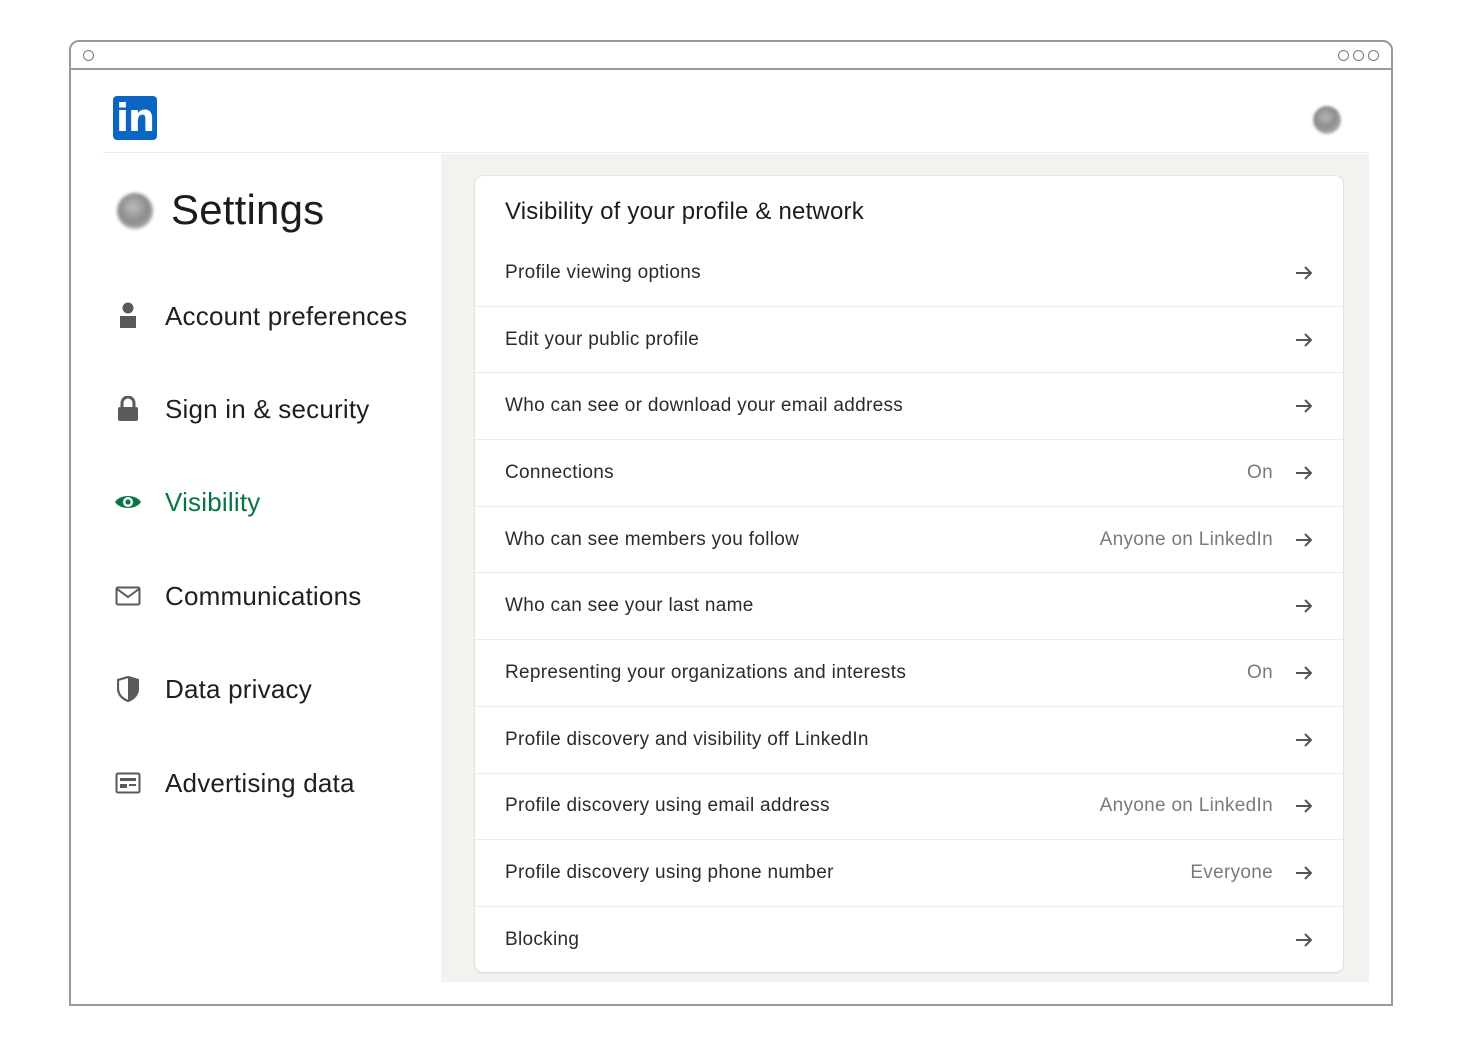 This screenshot has width=1460, height=1046. I want to click on sidebar-item-label: Advertising data, so click(260, 782).